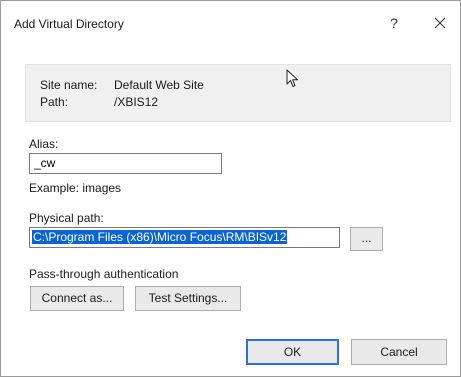  Describe the element at coordinates (159, 85) in the screenshot. I see `site-name-value: Default Web Site` at that location.